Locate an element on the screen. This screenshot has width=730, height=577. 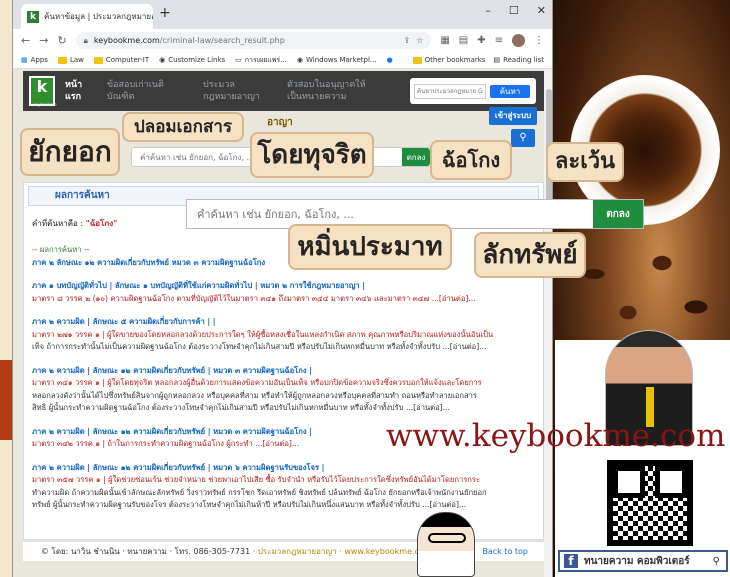
bookmark-computer-it: Computer-IT is located at coordinates (121, 60).